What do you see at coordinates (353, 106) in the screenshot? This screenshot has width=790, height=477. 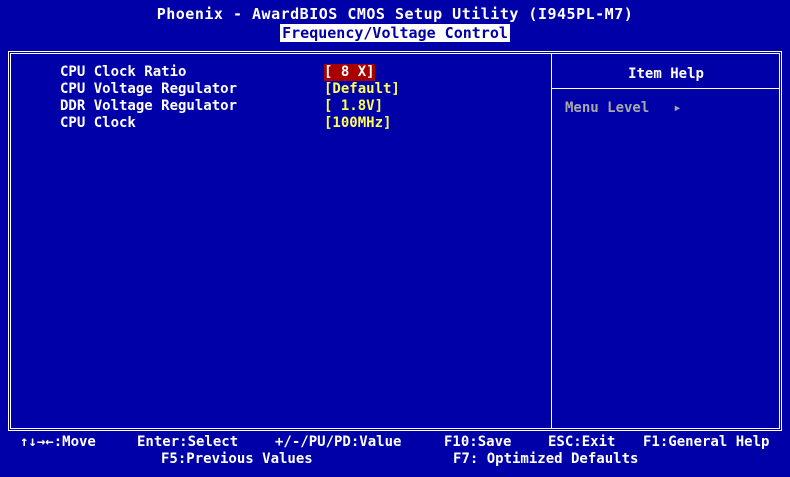 I see `setting-value: [ 1.8V]` at bounding box center [353, 106].